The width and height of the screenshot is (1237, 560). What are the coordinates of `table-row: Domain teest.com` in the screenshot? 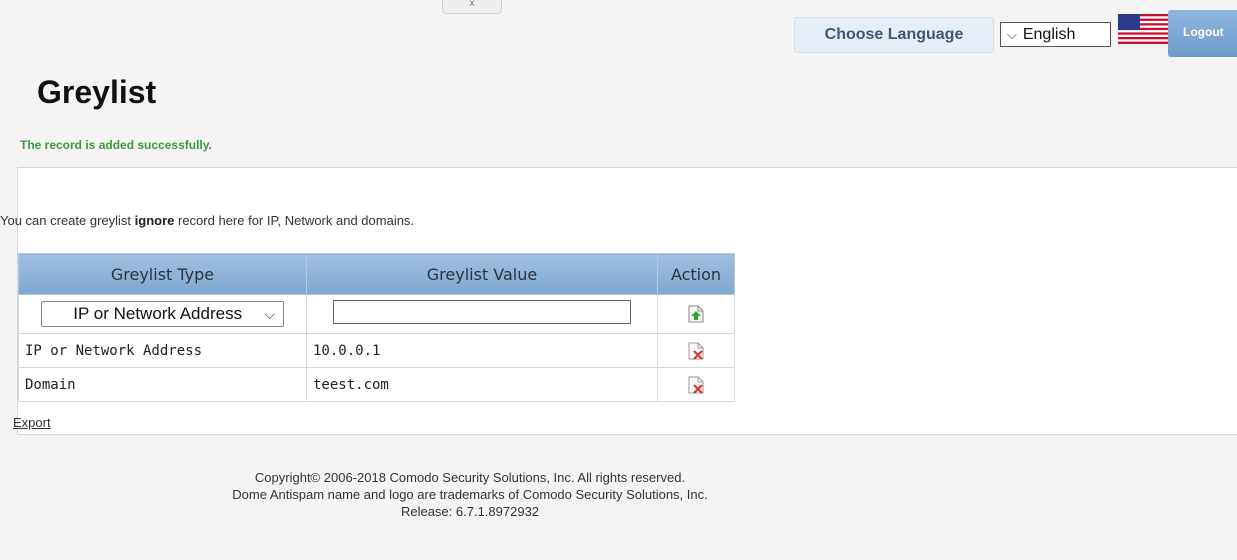 It's located at (376, 384).